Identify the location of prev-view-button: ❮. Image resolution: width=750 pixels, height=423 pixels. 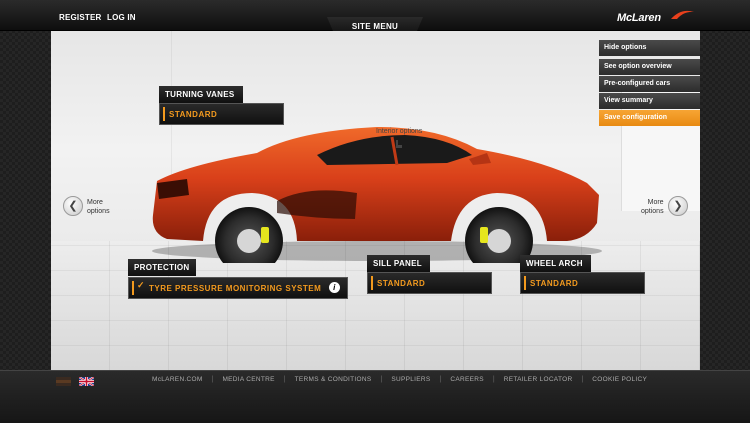
(73, 206).